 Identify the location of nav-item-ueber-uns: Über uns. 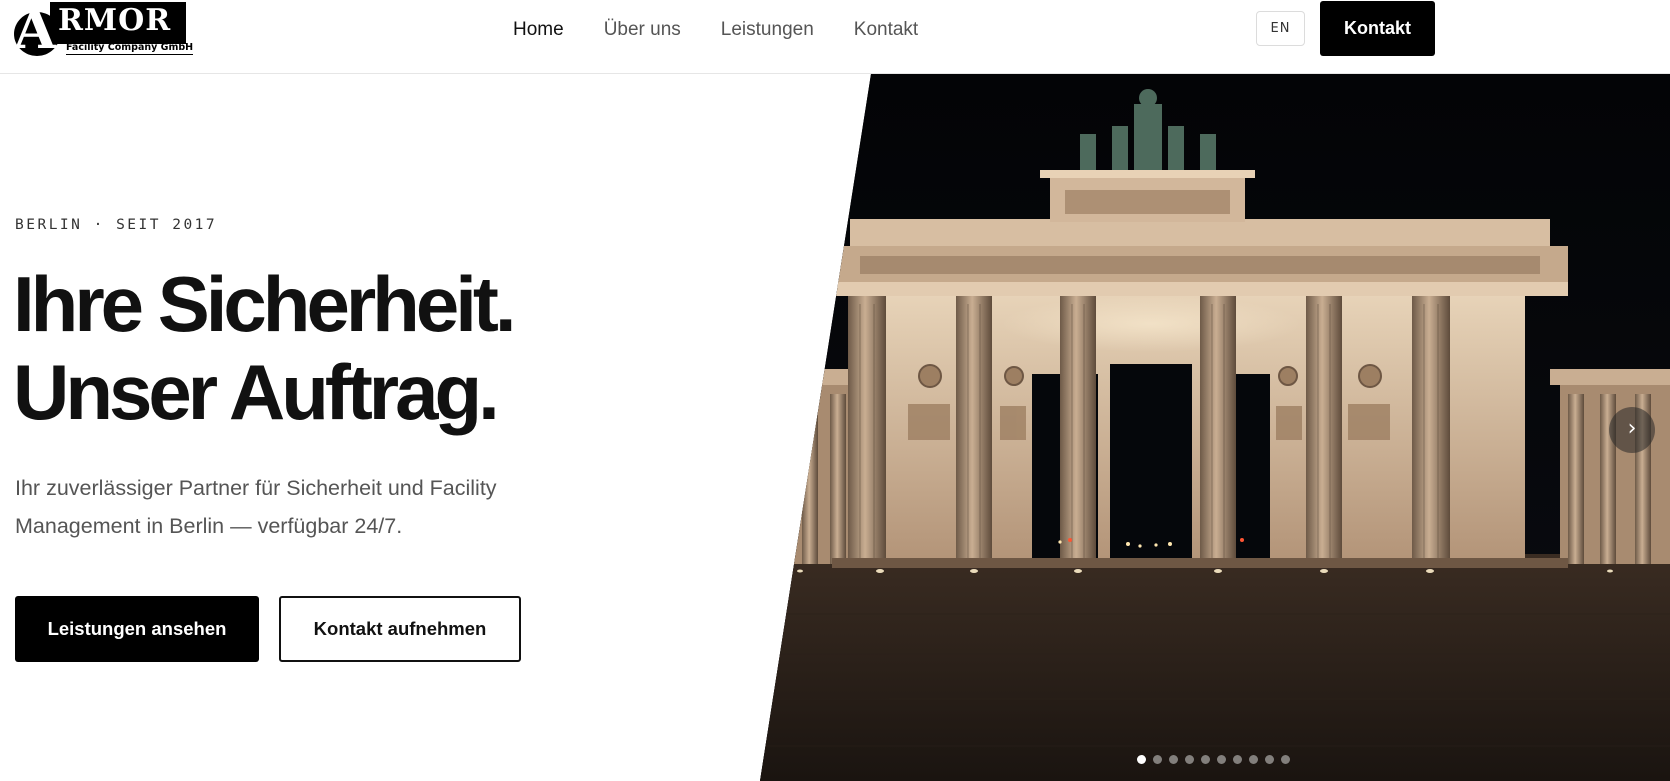
(642, 30).